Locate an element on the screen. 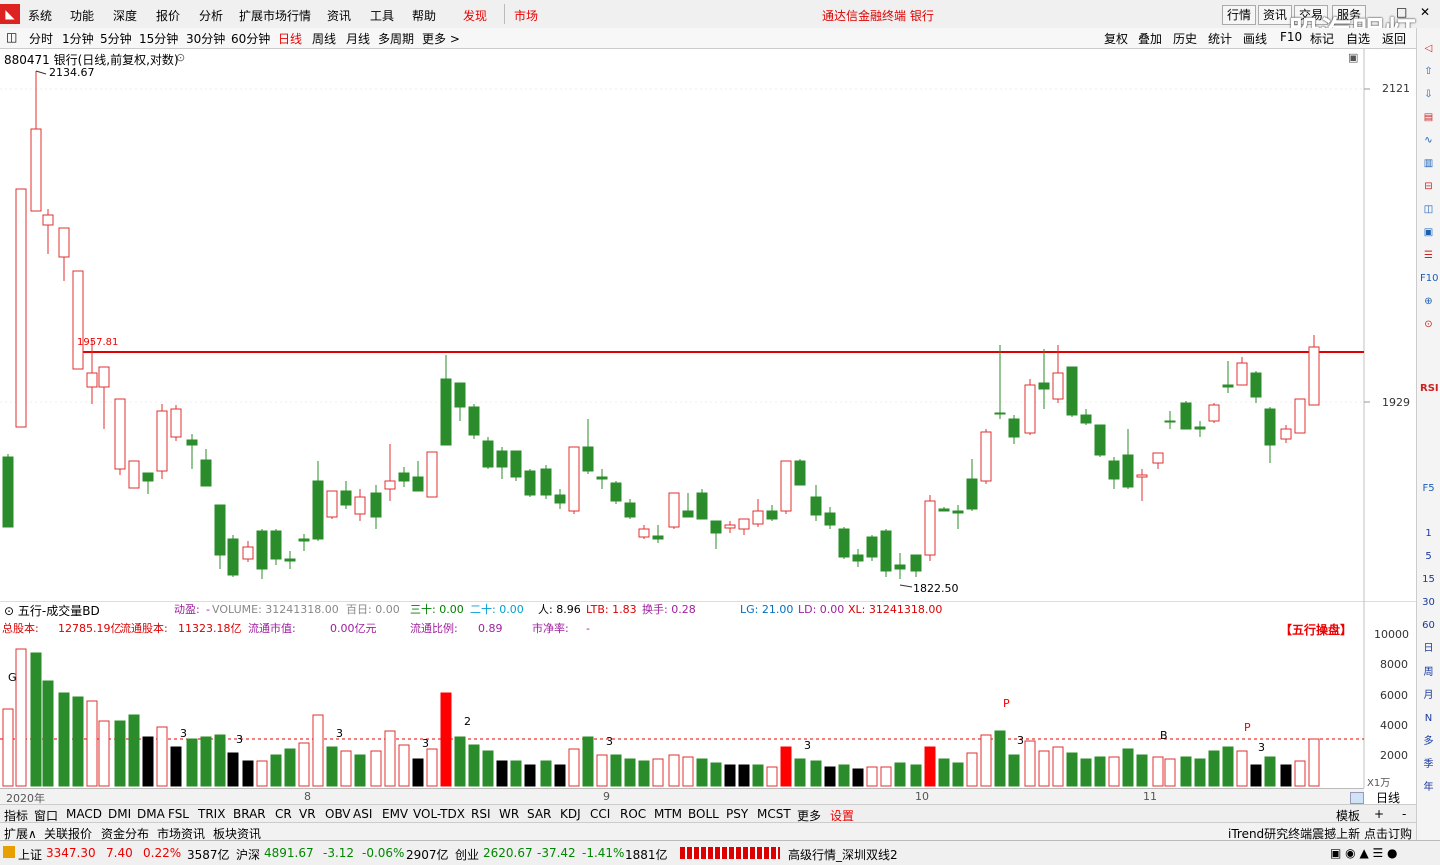 The height and width of the screenshot is (865, 1440). indicator-tab-12: EMV is located at coordinates (395, 814).